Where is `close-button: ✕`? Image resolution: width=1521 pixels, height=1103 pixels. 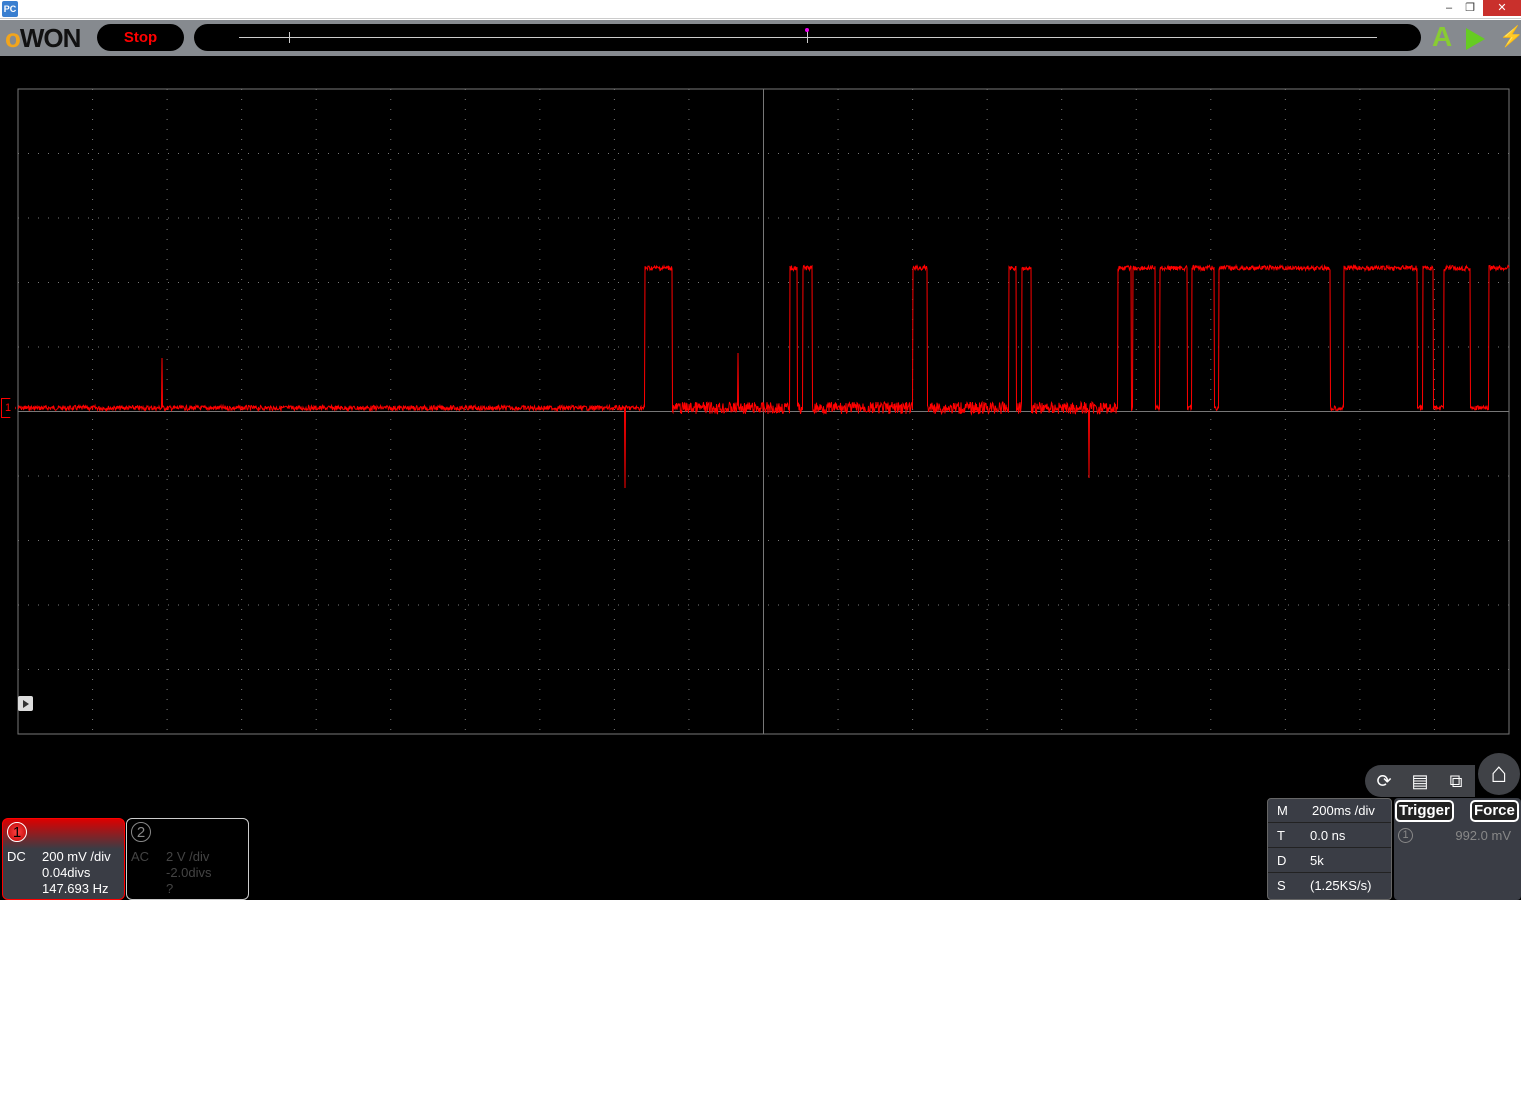 close-button: ✕ is located at coordinates (1502, 8).